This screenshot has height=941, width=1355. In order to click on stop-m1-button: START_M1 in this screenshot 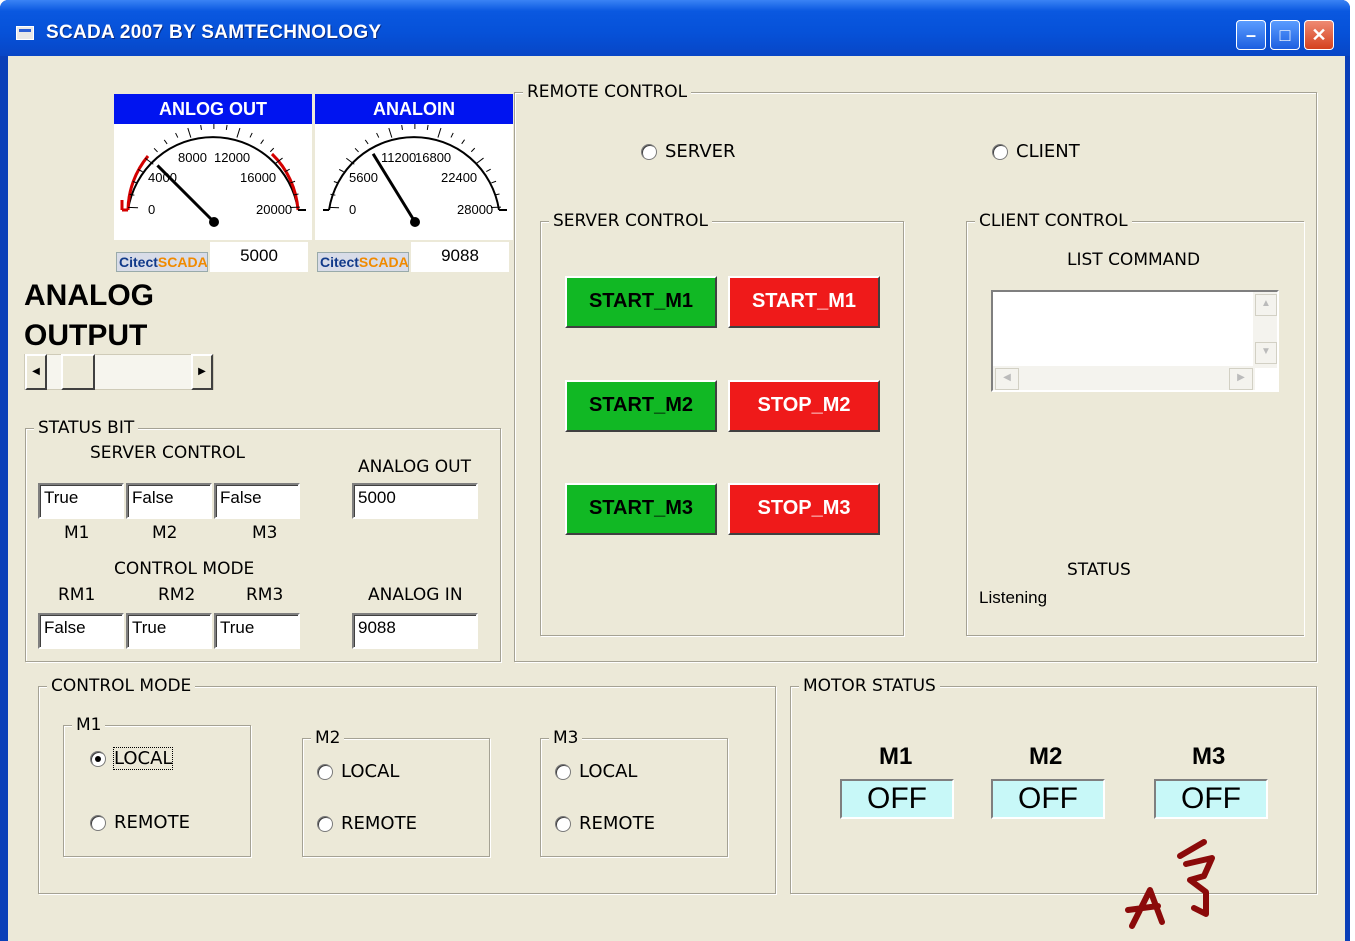, I will do `click(804, 302)`.